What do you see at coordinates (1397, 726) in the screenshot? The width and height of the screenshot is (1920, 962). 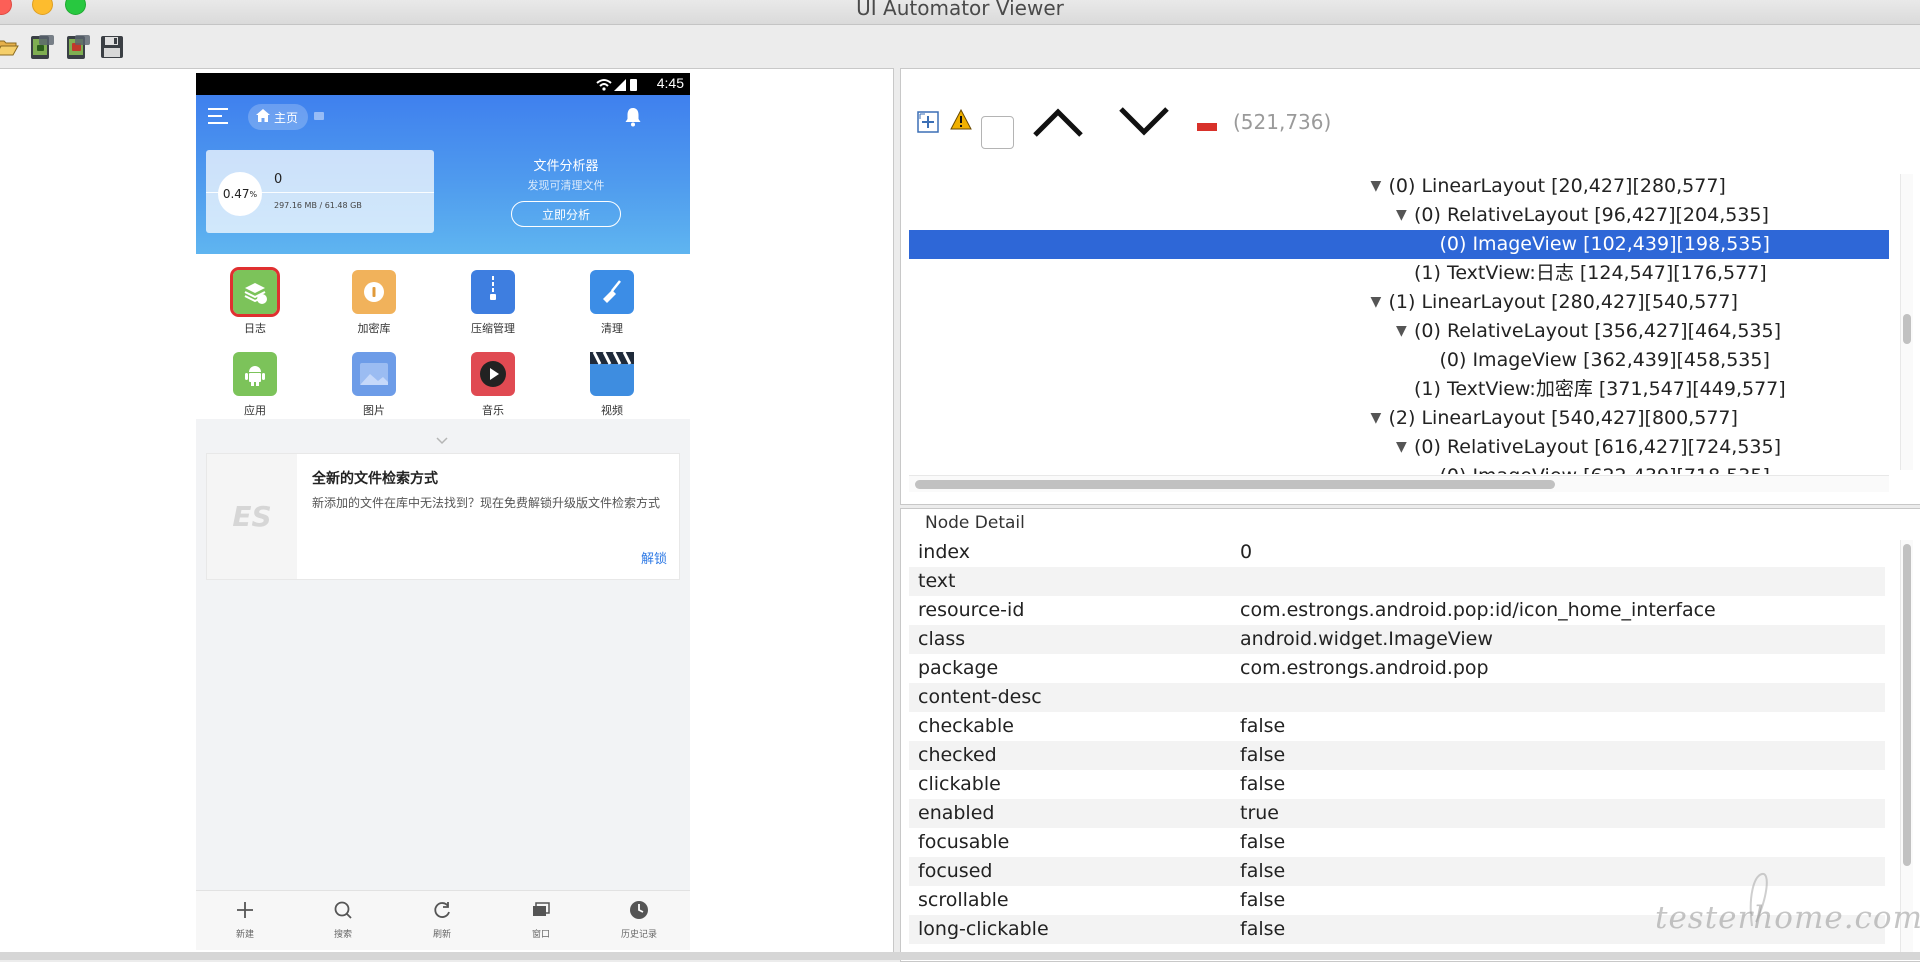 I see `node-detail-row: checkable false` at bounding box center [1397, 726].